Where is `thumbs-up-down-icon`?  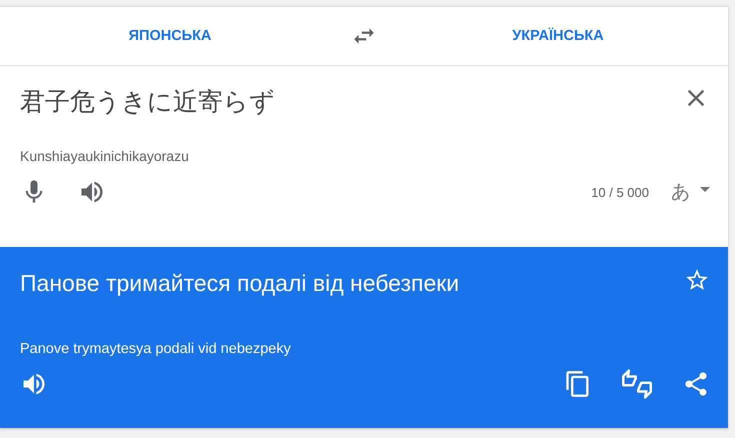
thumbs-up-down-icon is located at coordinates (637, 384).